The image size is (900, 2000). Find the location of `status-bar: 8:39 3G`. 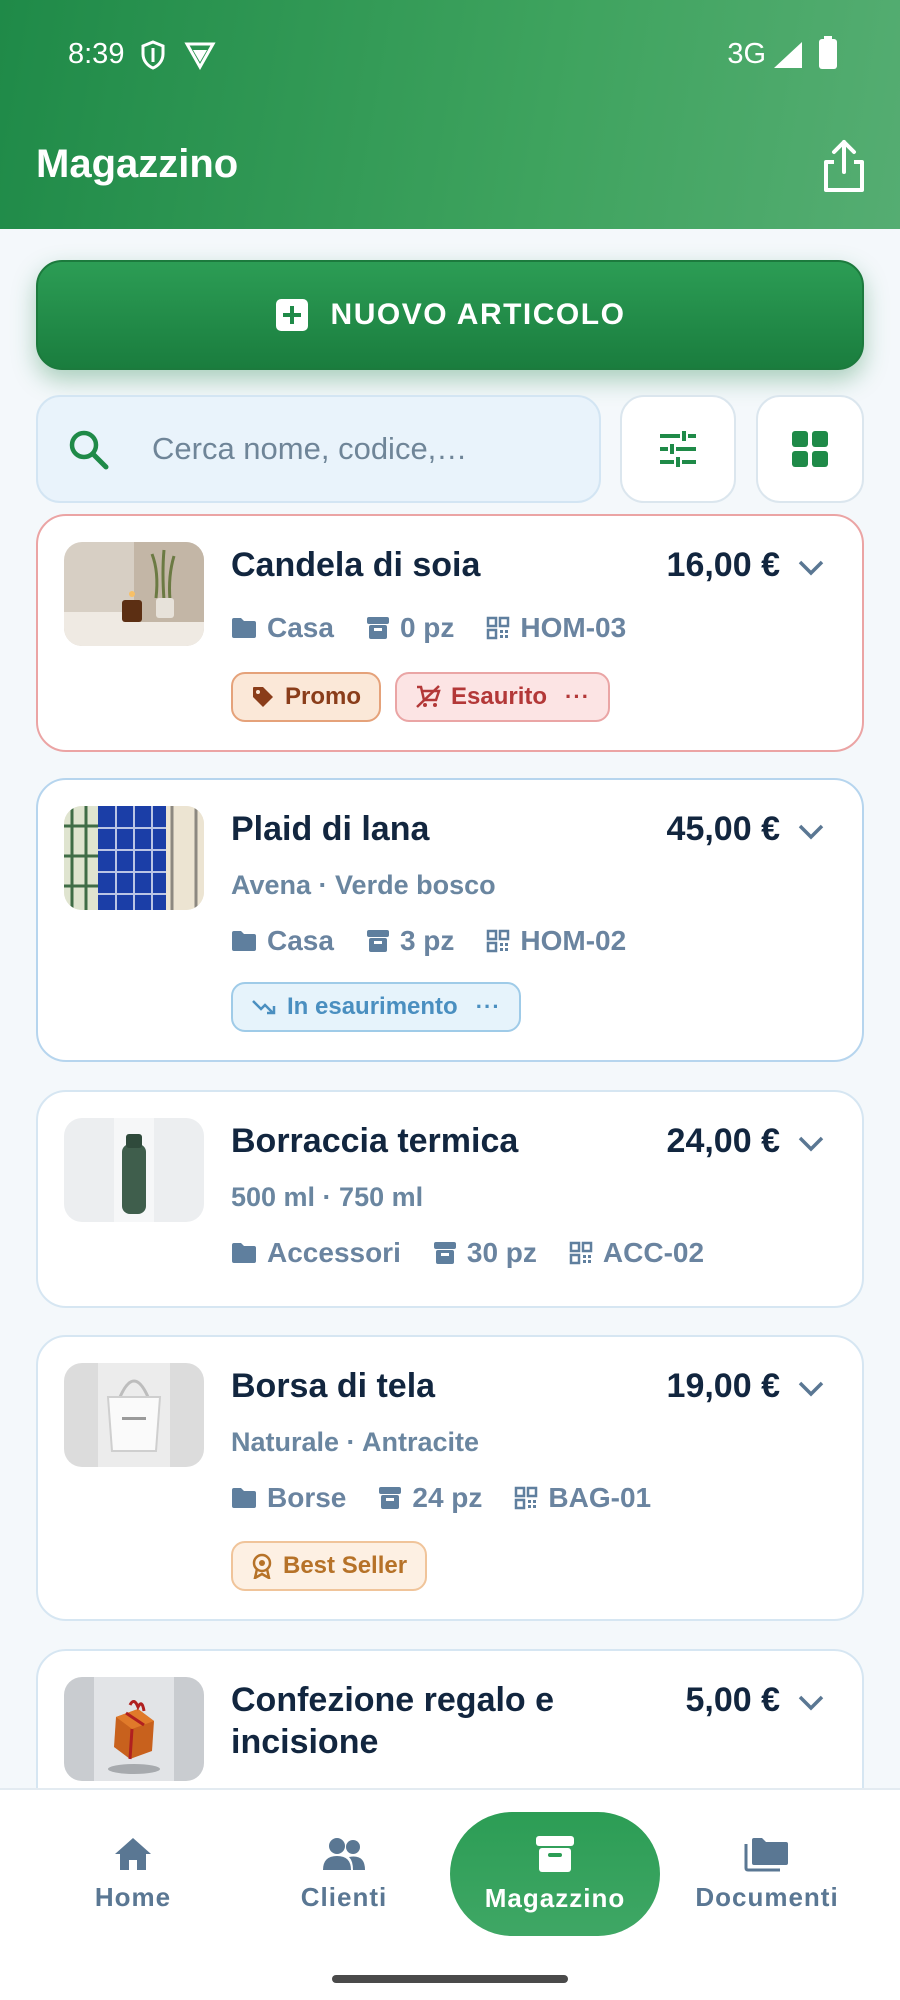

status-bar: 8:39 3G is located at coordinates (450, 54).